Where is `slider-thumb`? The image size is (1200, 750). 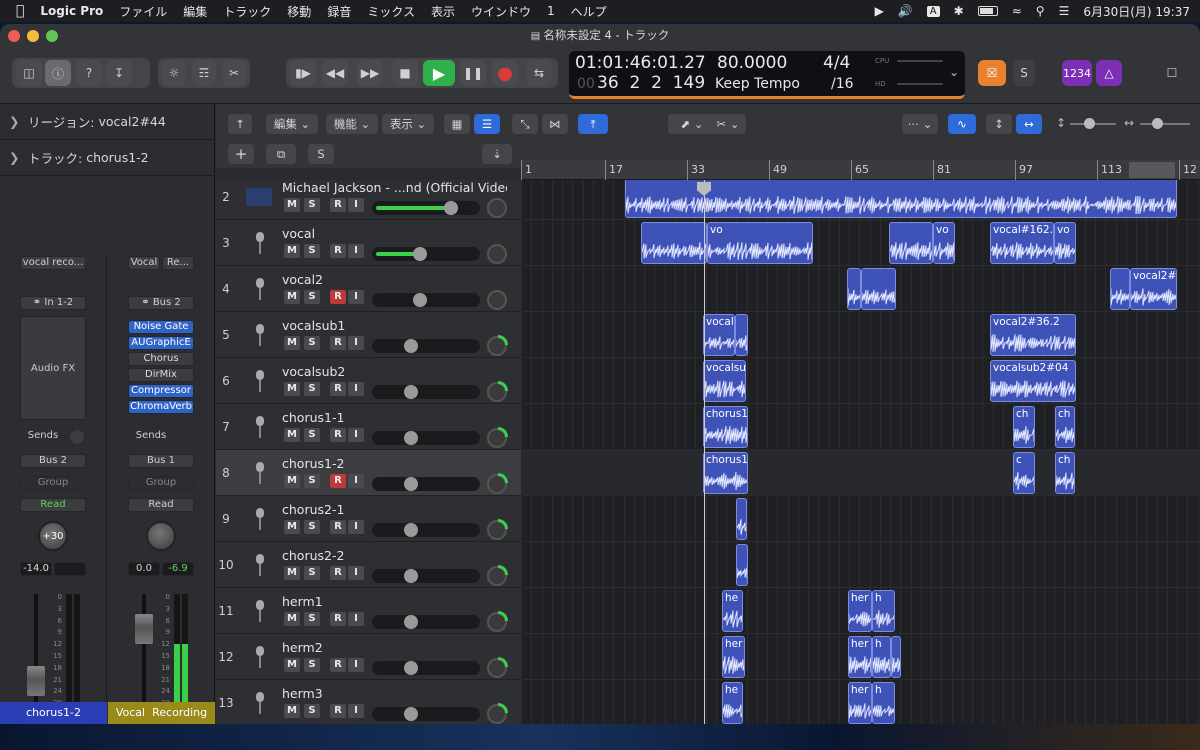 slider-thumb is located at coordinates (1157, 123).